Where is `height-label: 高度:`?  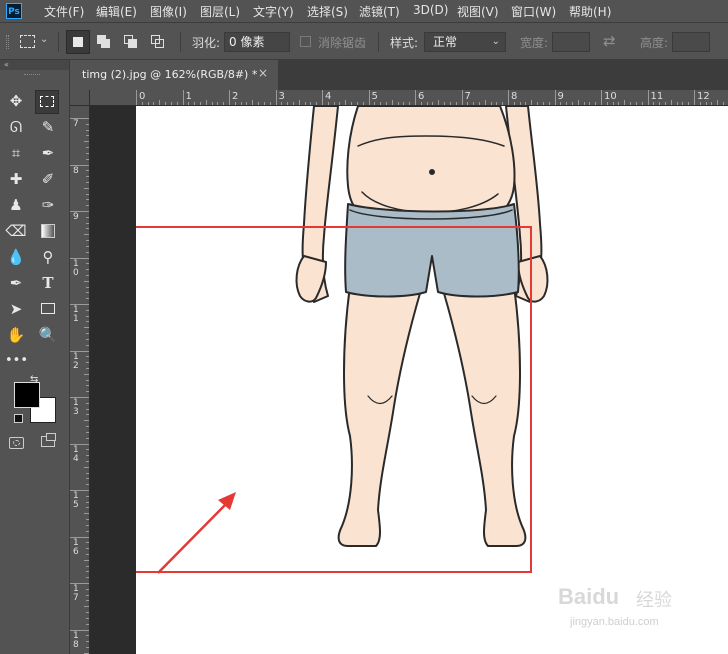
height-label: 高度: is located at coordinates (654, 43).